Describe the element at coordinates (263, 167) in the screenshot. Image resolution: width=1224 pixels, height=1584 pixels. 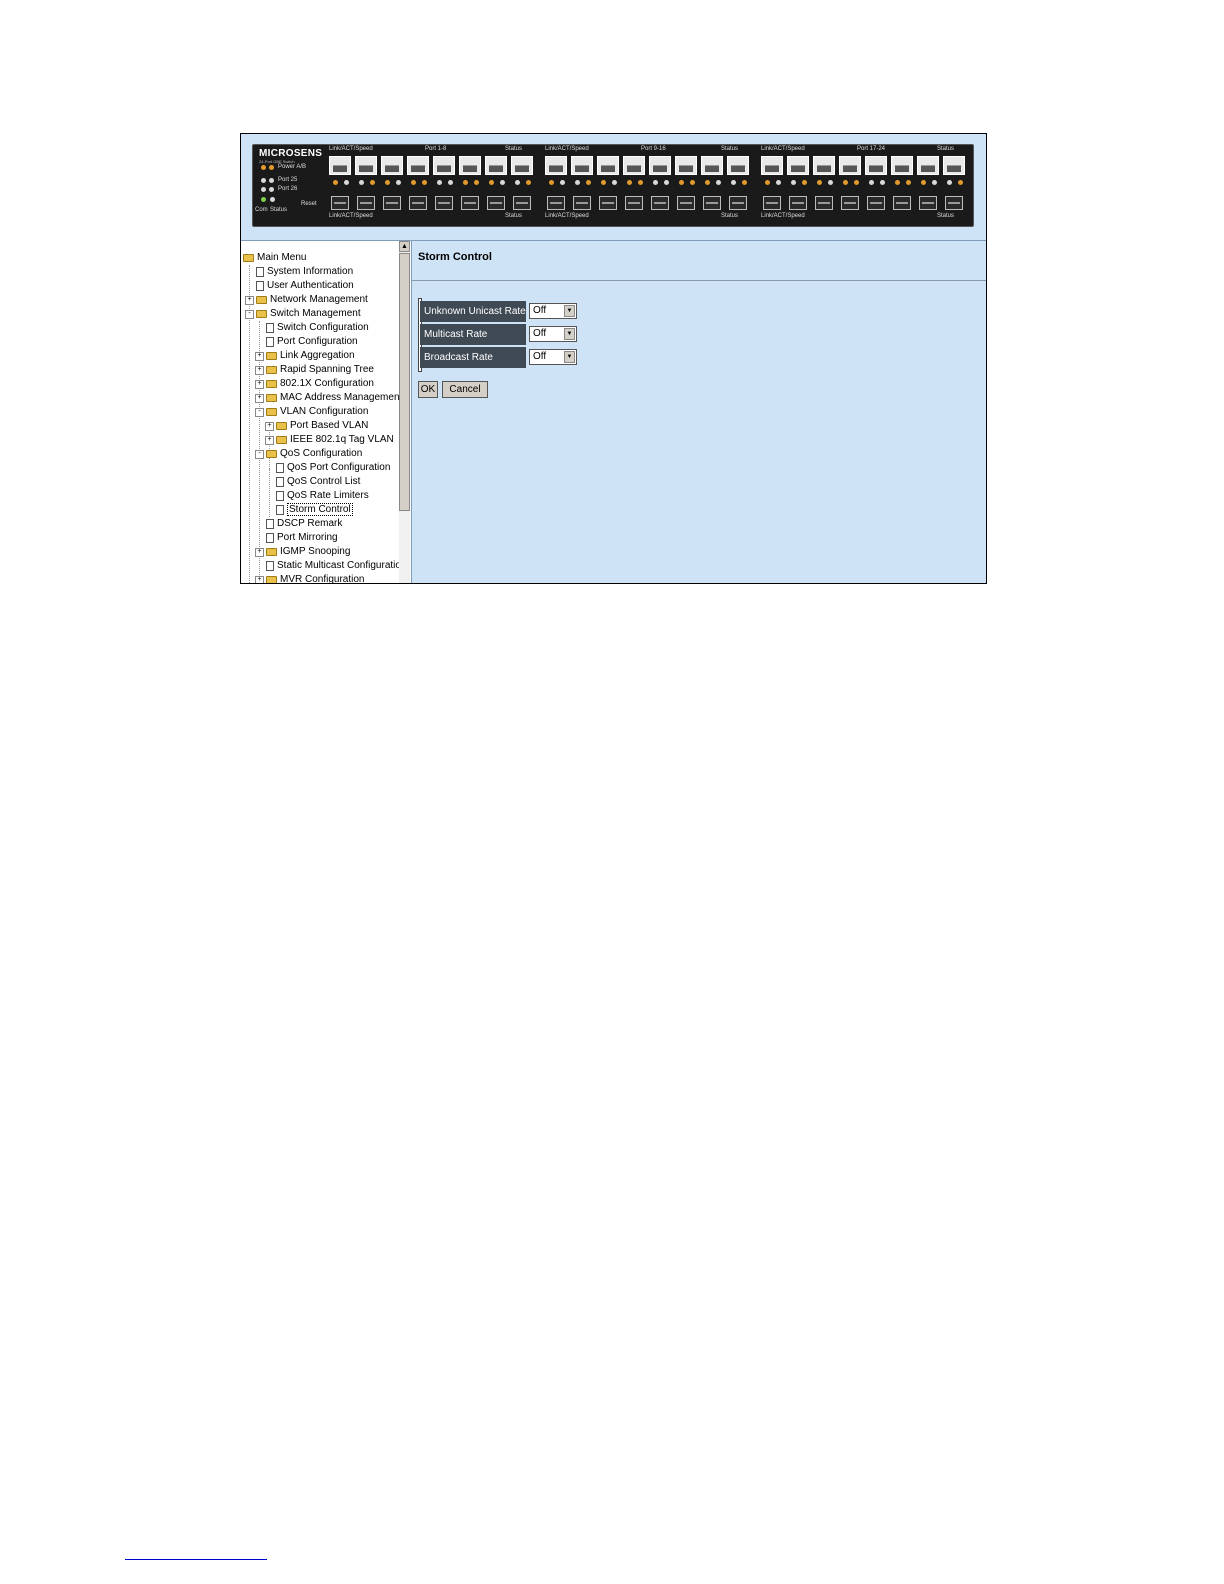
I see `power-a-led` at that location.